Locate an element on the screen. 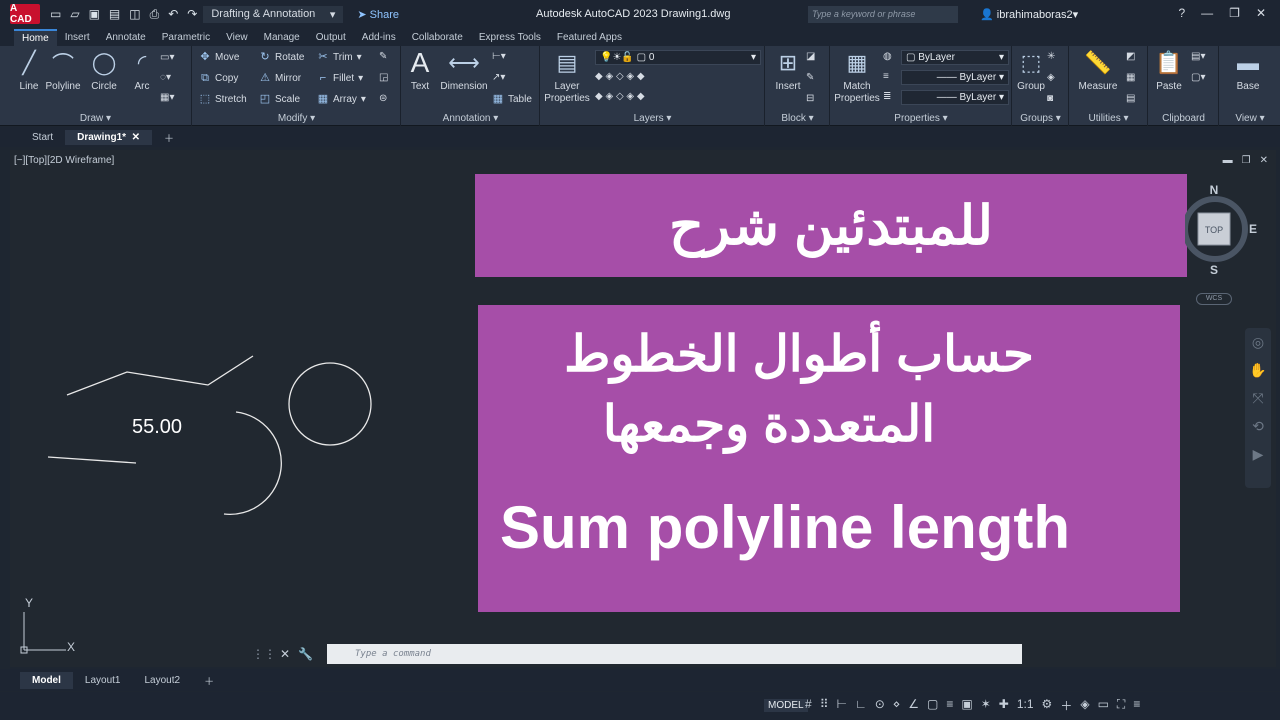 The height and width of the screenshot is (720, 1280). compass-e: E is located at coordinates (1253, 229).